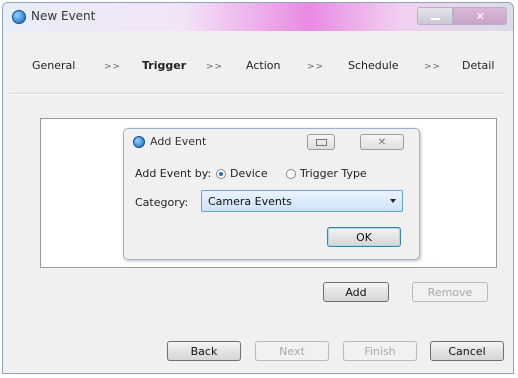  Describe the element at coordinates (450, 292) in the screenshot. I see `remove-button: Remove` at that location.